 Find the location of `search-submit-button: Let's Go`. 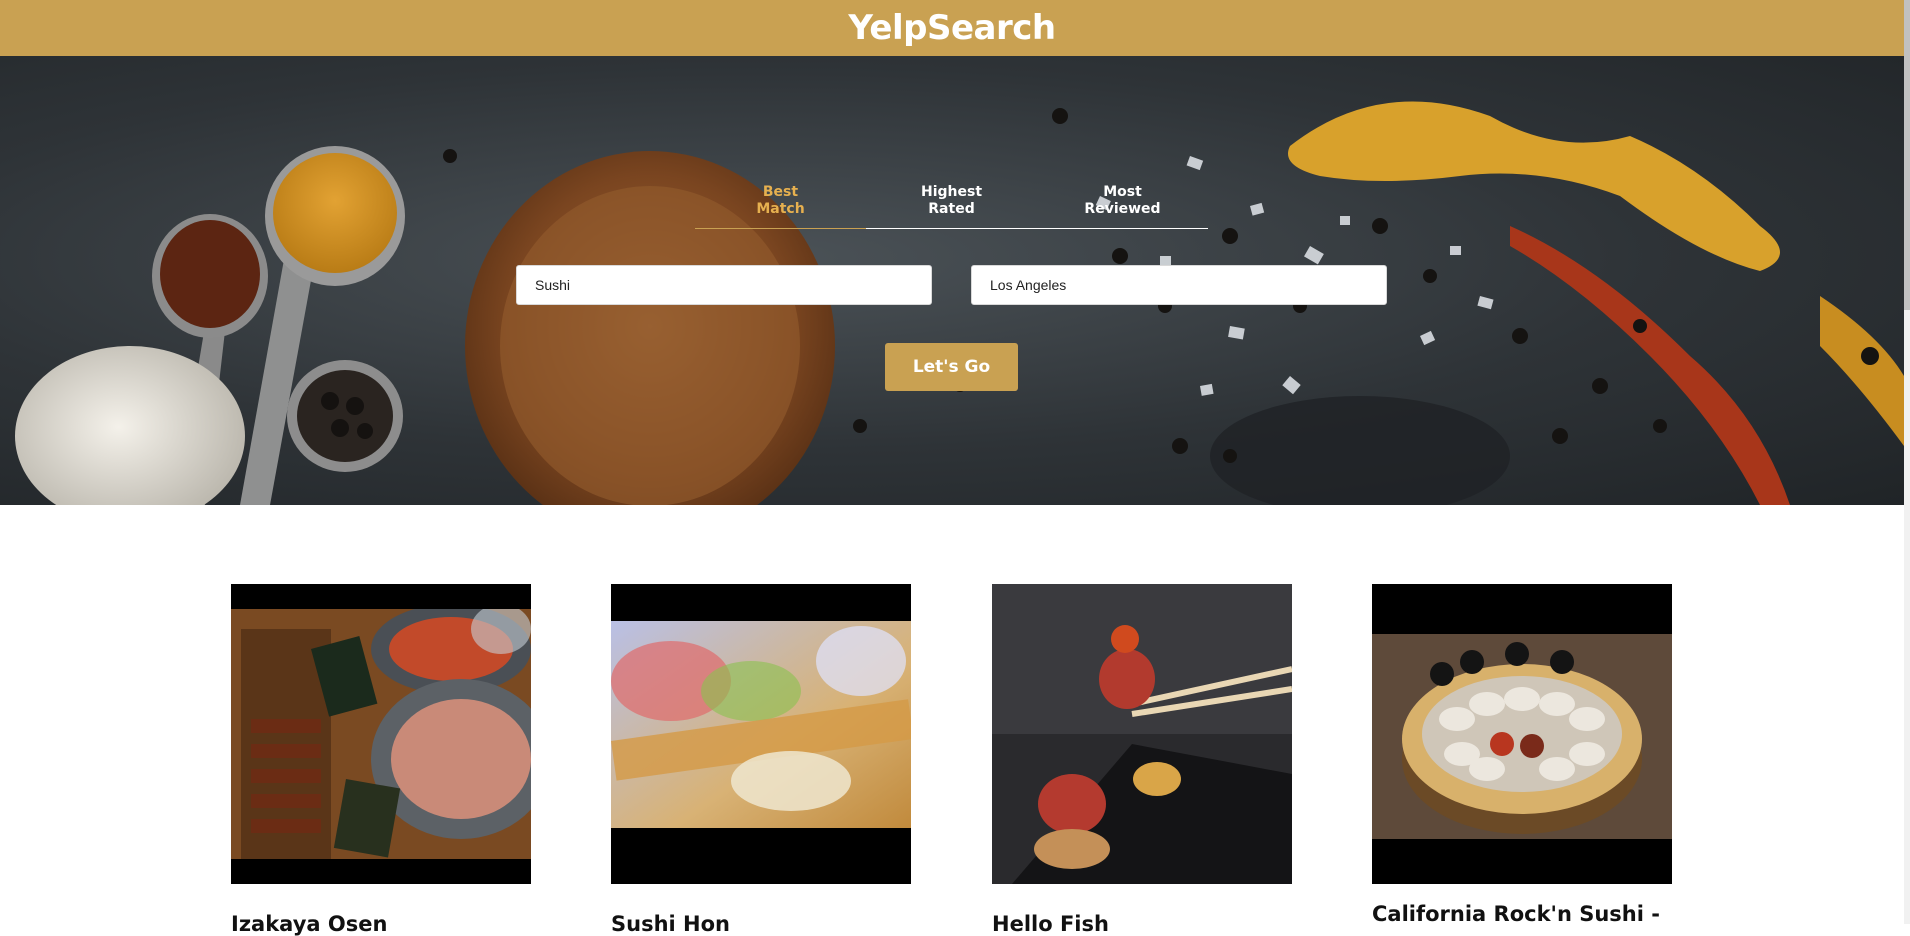

search-submit-button: Let's Go is located at coordinates (951, 367).